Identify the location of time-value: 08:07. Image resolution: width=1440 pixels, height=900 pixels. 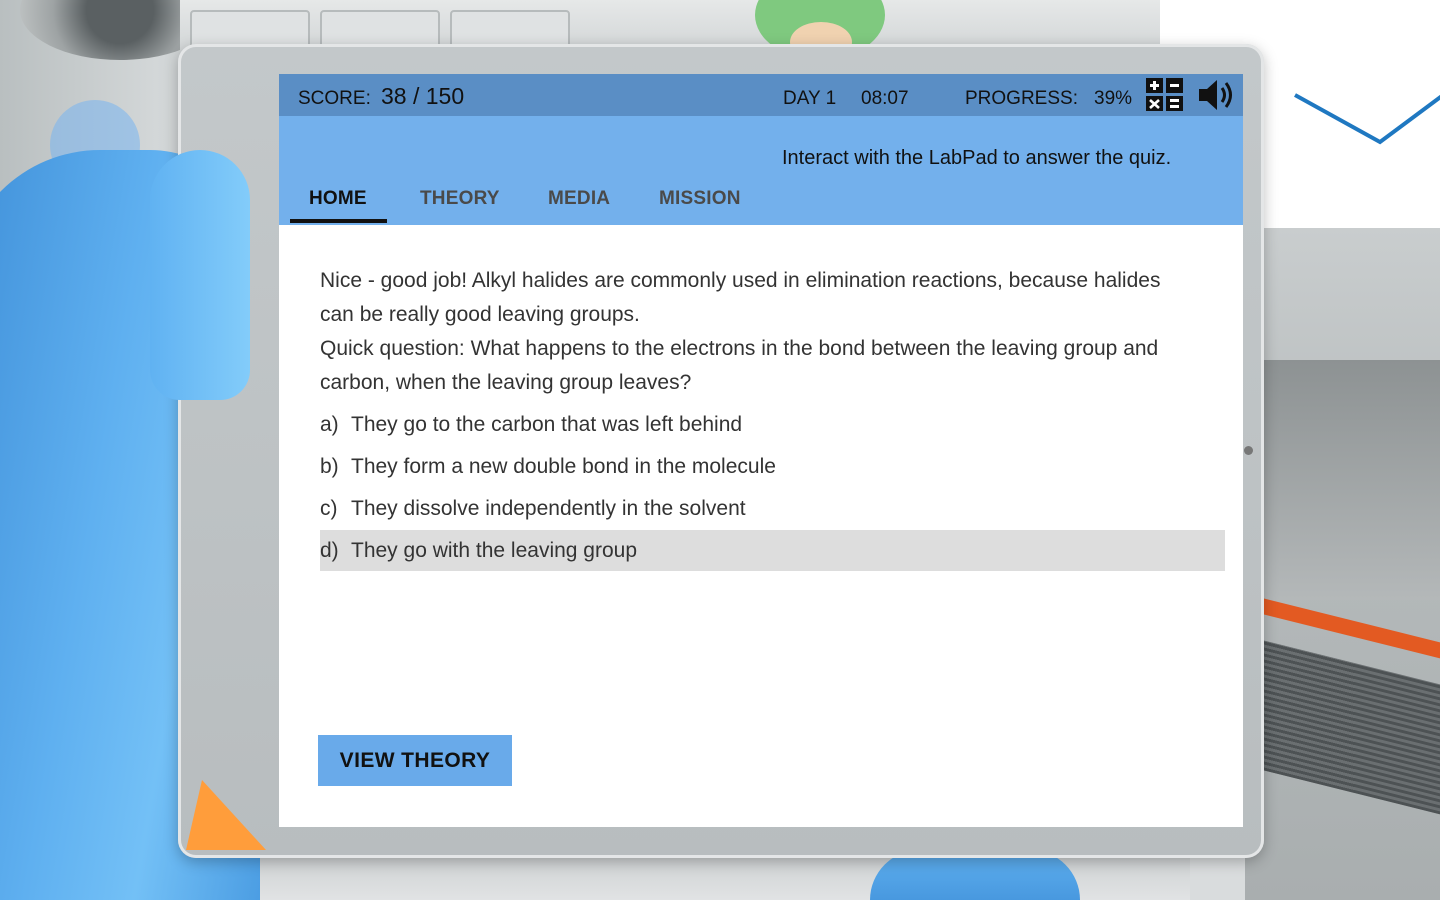
(885, 98).